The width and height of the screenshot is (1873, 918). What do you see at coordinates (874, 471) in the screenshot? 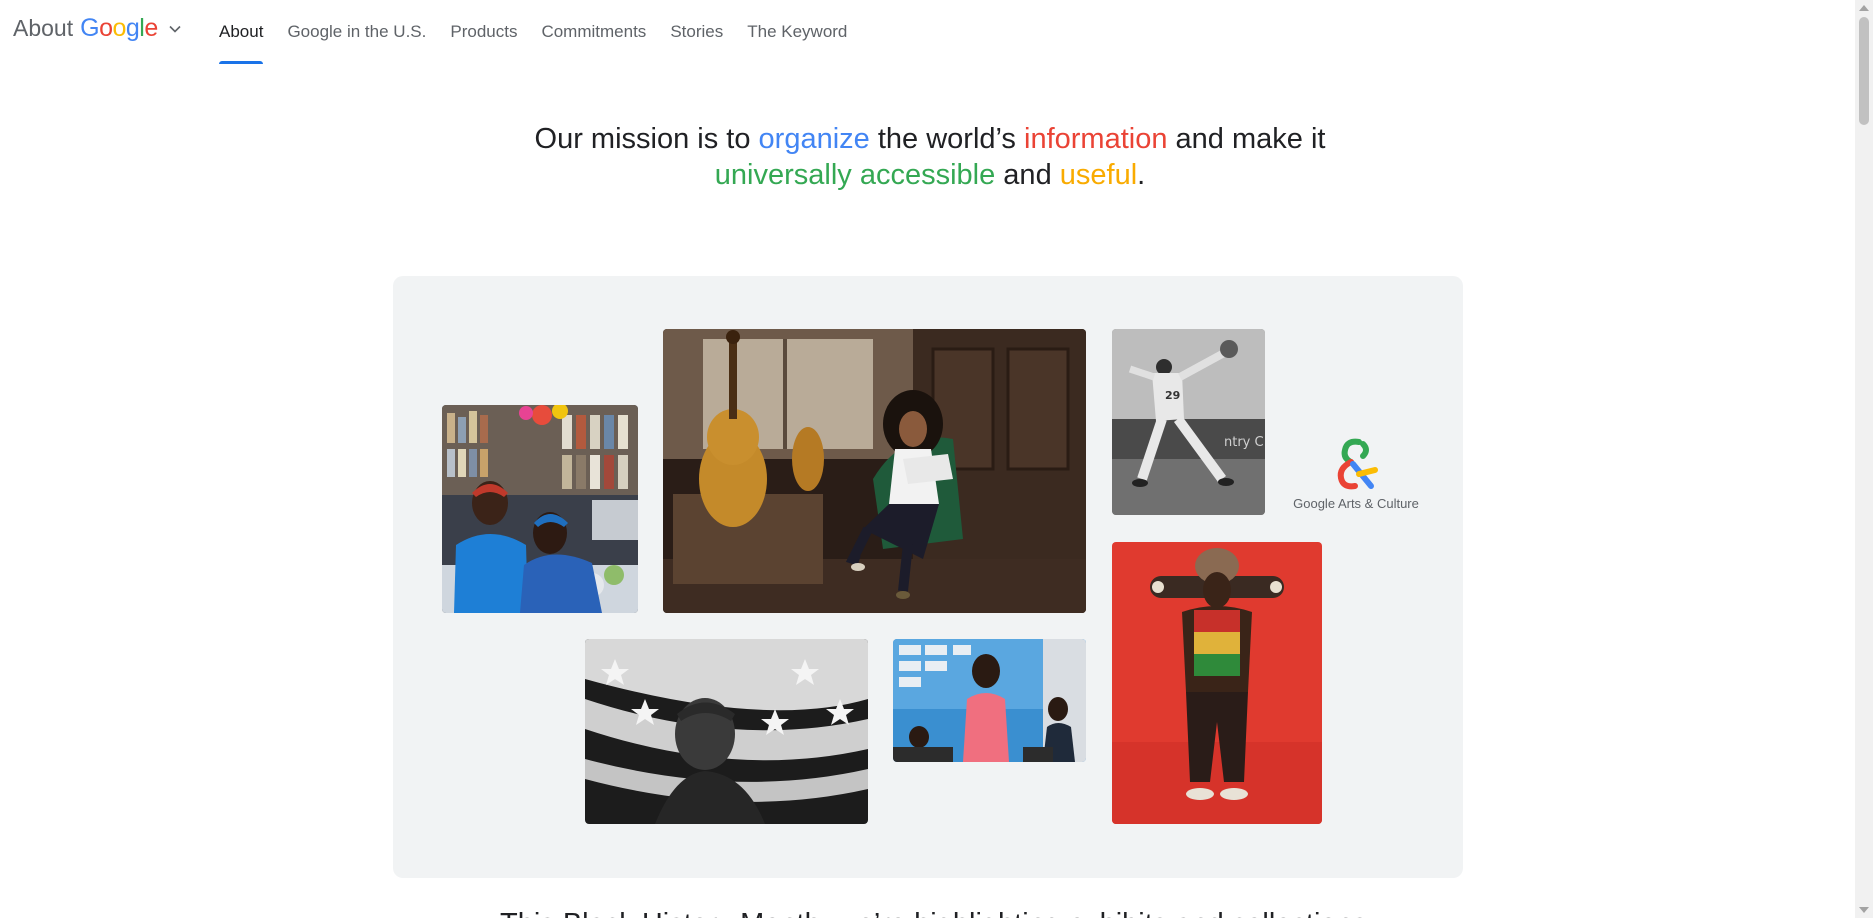
I see `cellist-woman-photo` at bounding box center [874, 471].